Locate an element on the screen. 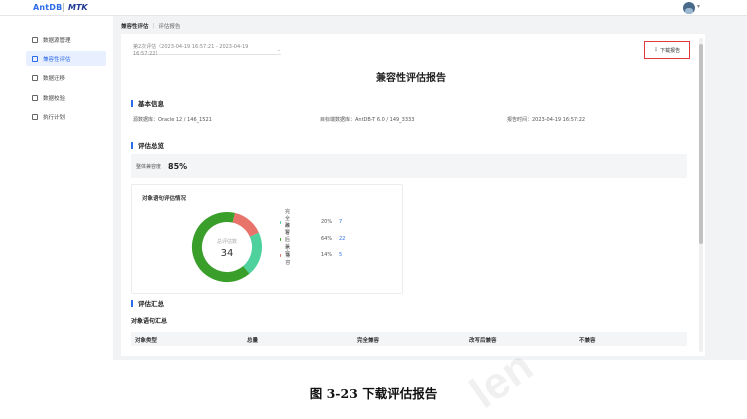 The image size is (747, 419). product-name: MTK is located at coordinates (78, 7).